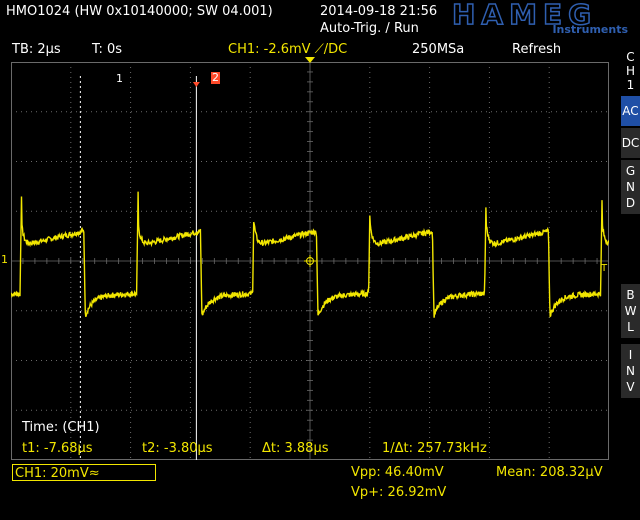 This screenshot has width=640, height=520. I want to click on gnd-n: N, so click(630, 187).